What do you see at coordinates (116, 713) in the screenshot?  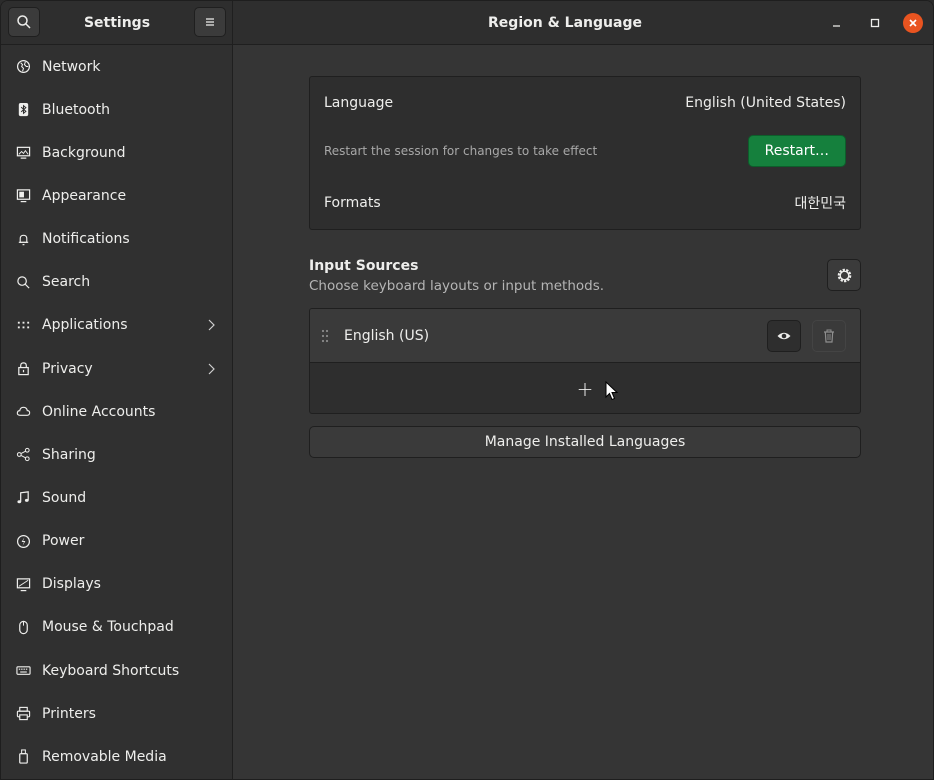 I see `sidebar-item-printers: Printers` at bounding box center [116, 713].